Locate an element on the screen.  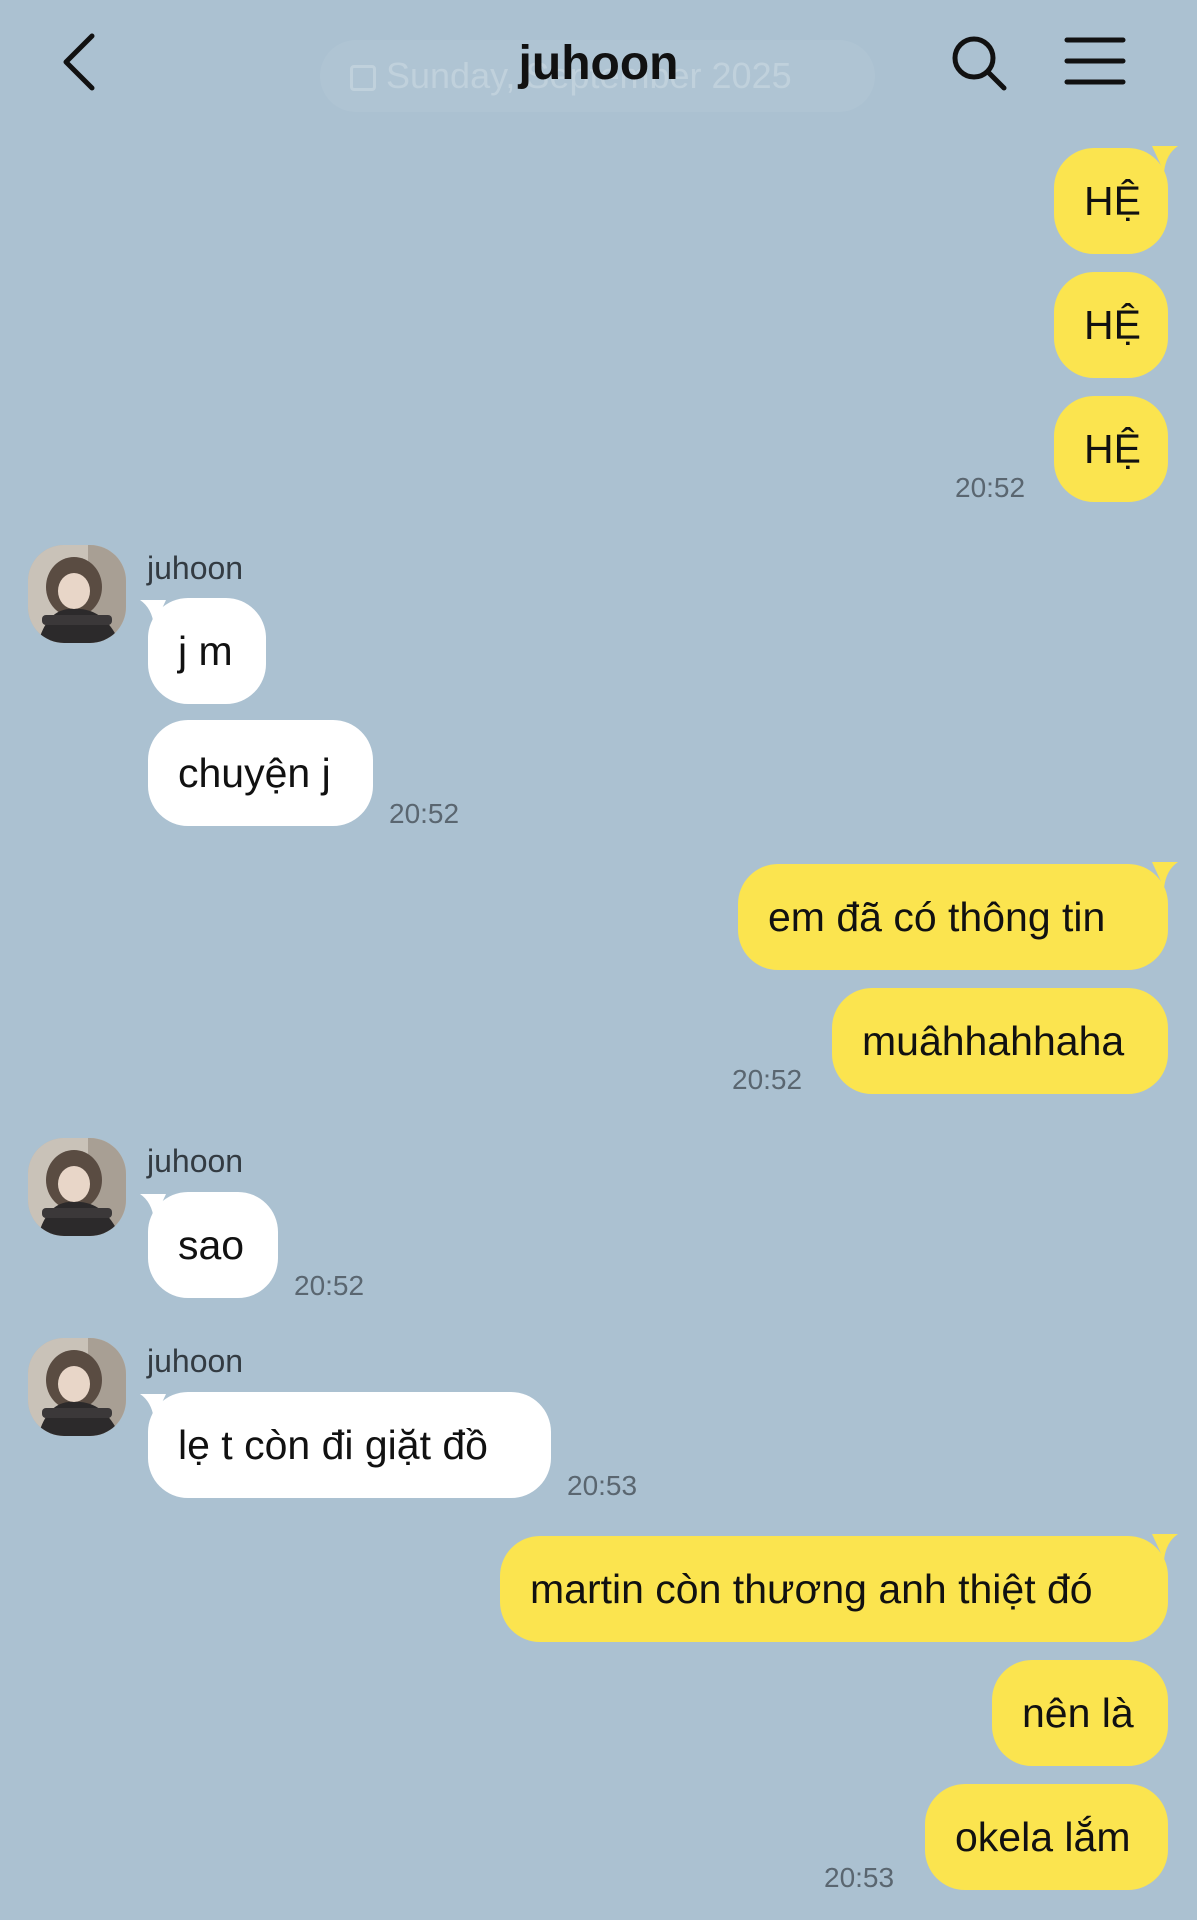
search-button is located at coordinates (979, 63).